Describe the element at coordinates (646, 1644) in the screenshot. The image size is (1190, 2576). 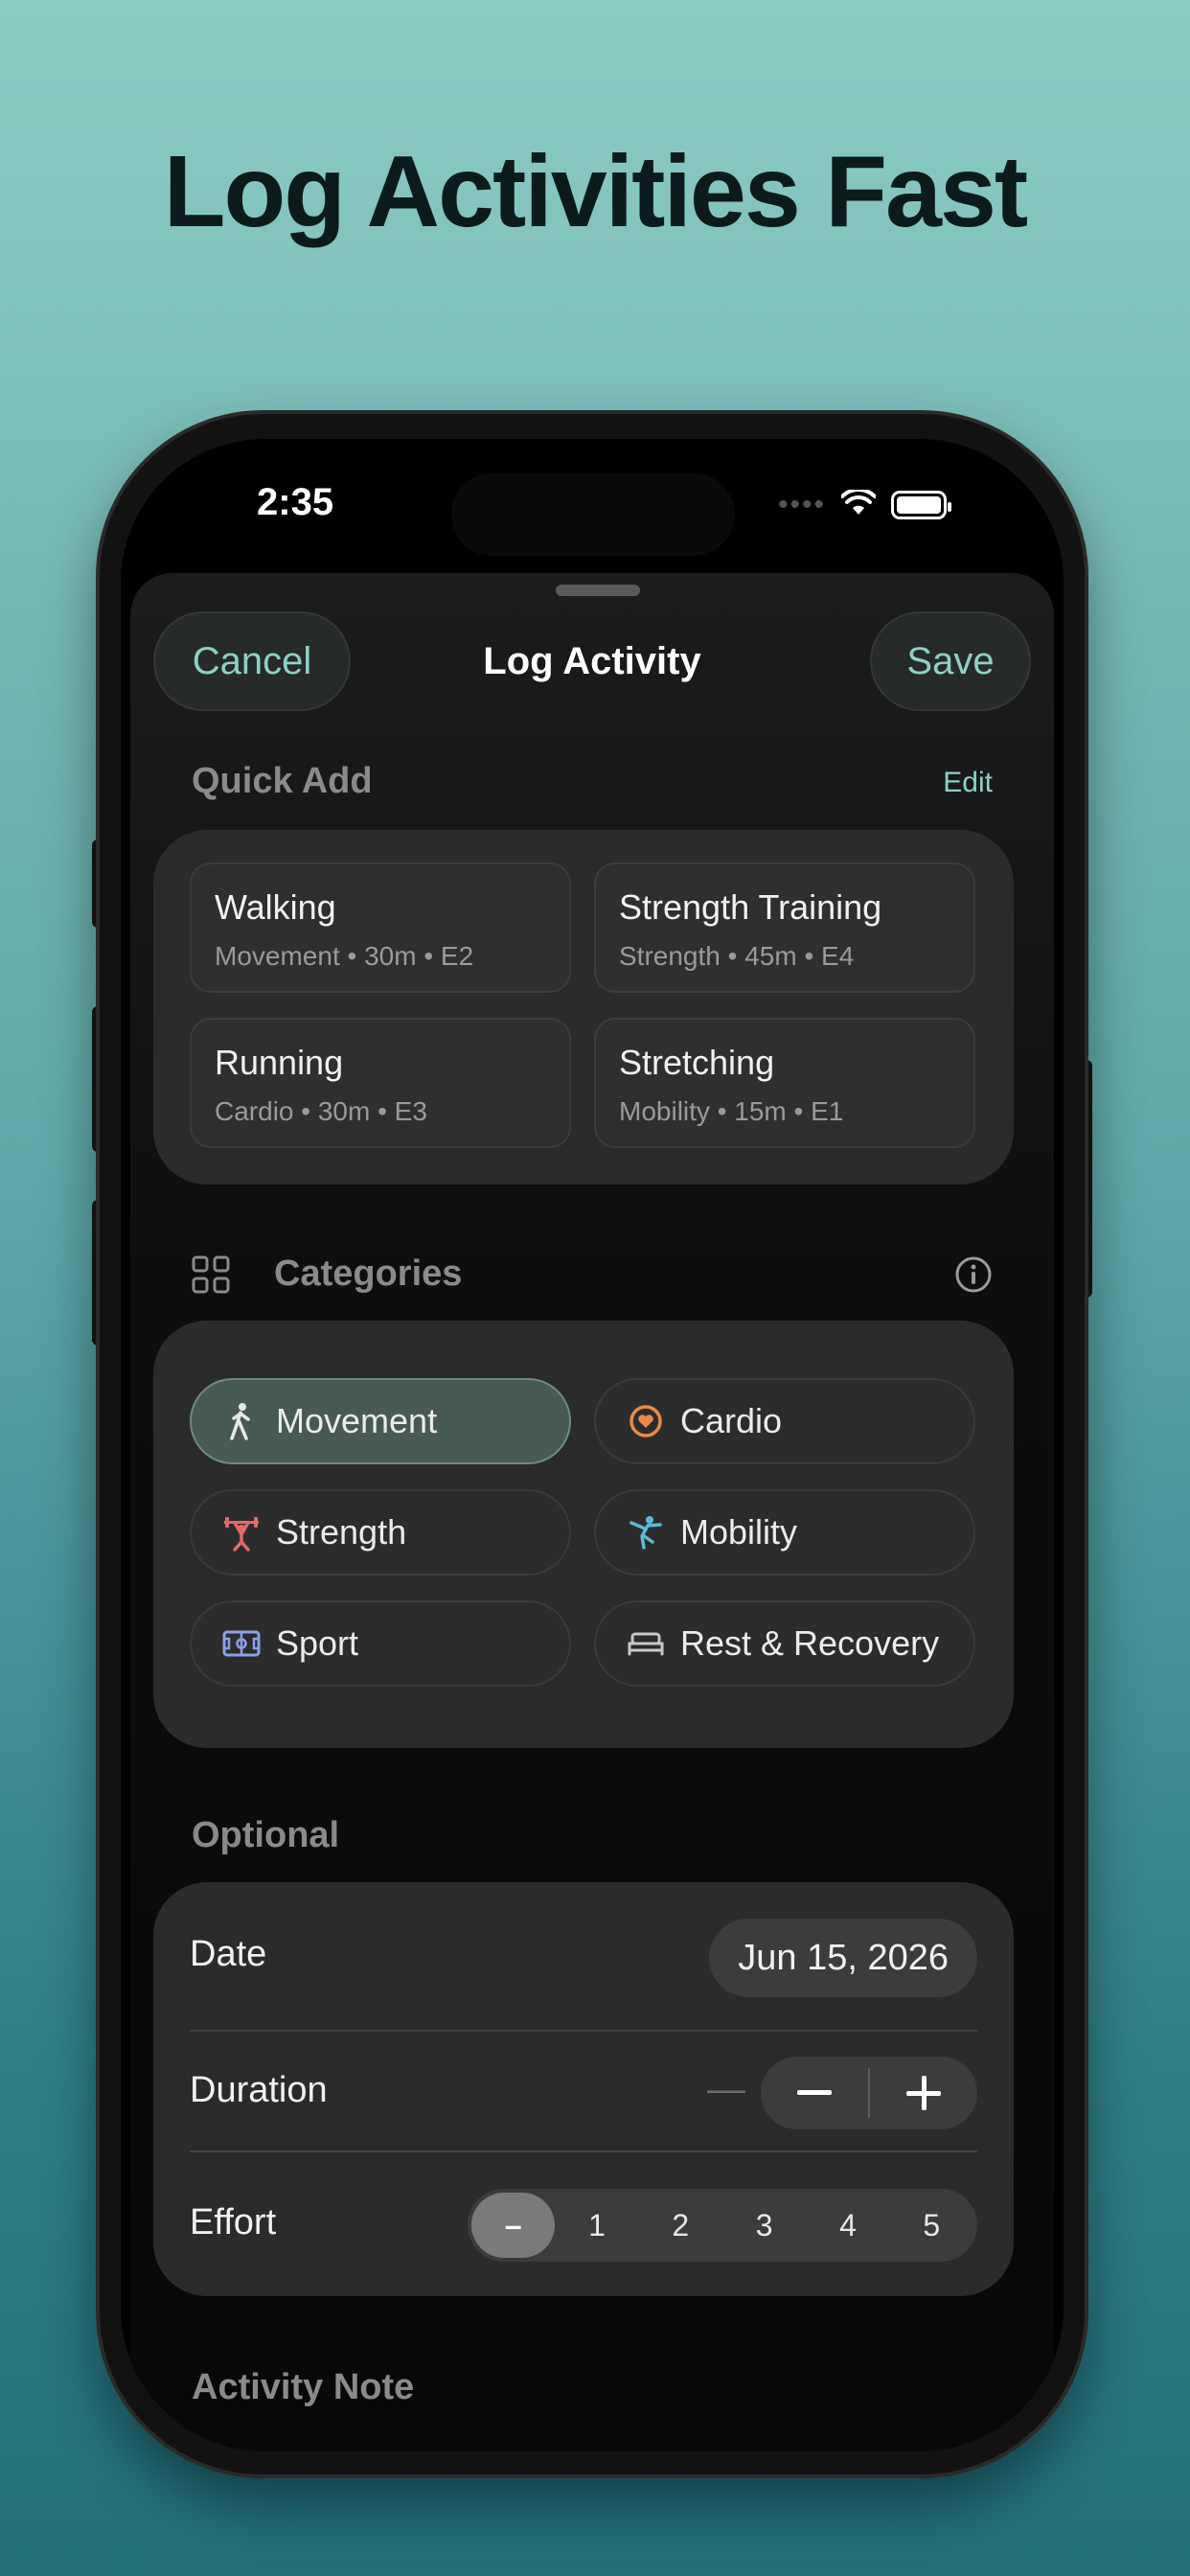
I see `bed-icon` at that location.